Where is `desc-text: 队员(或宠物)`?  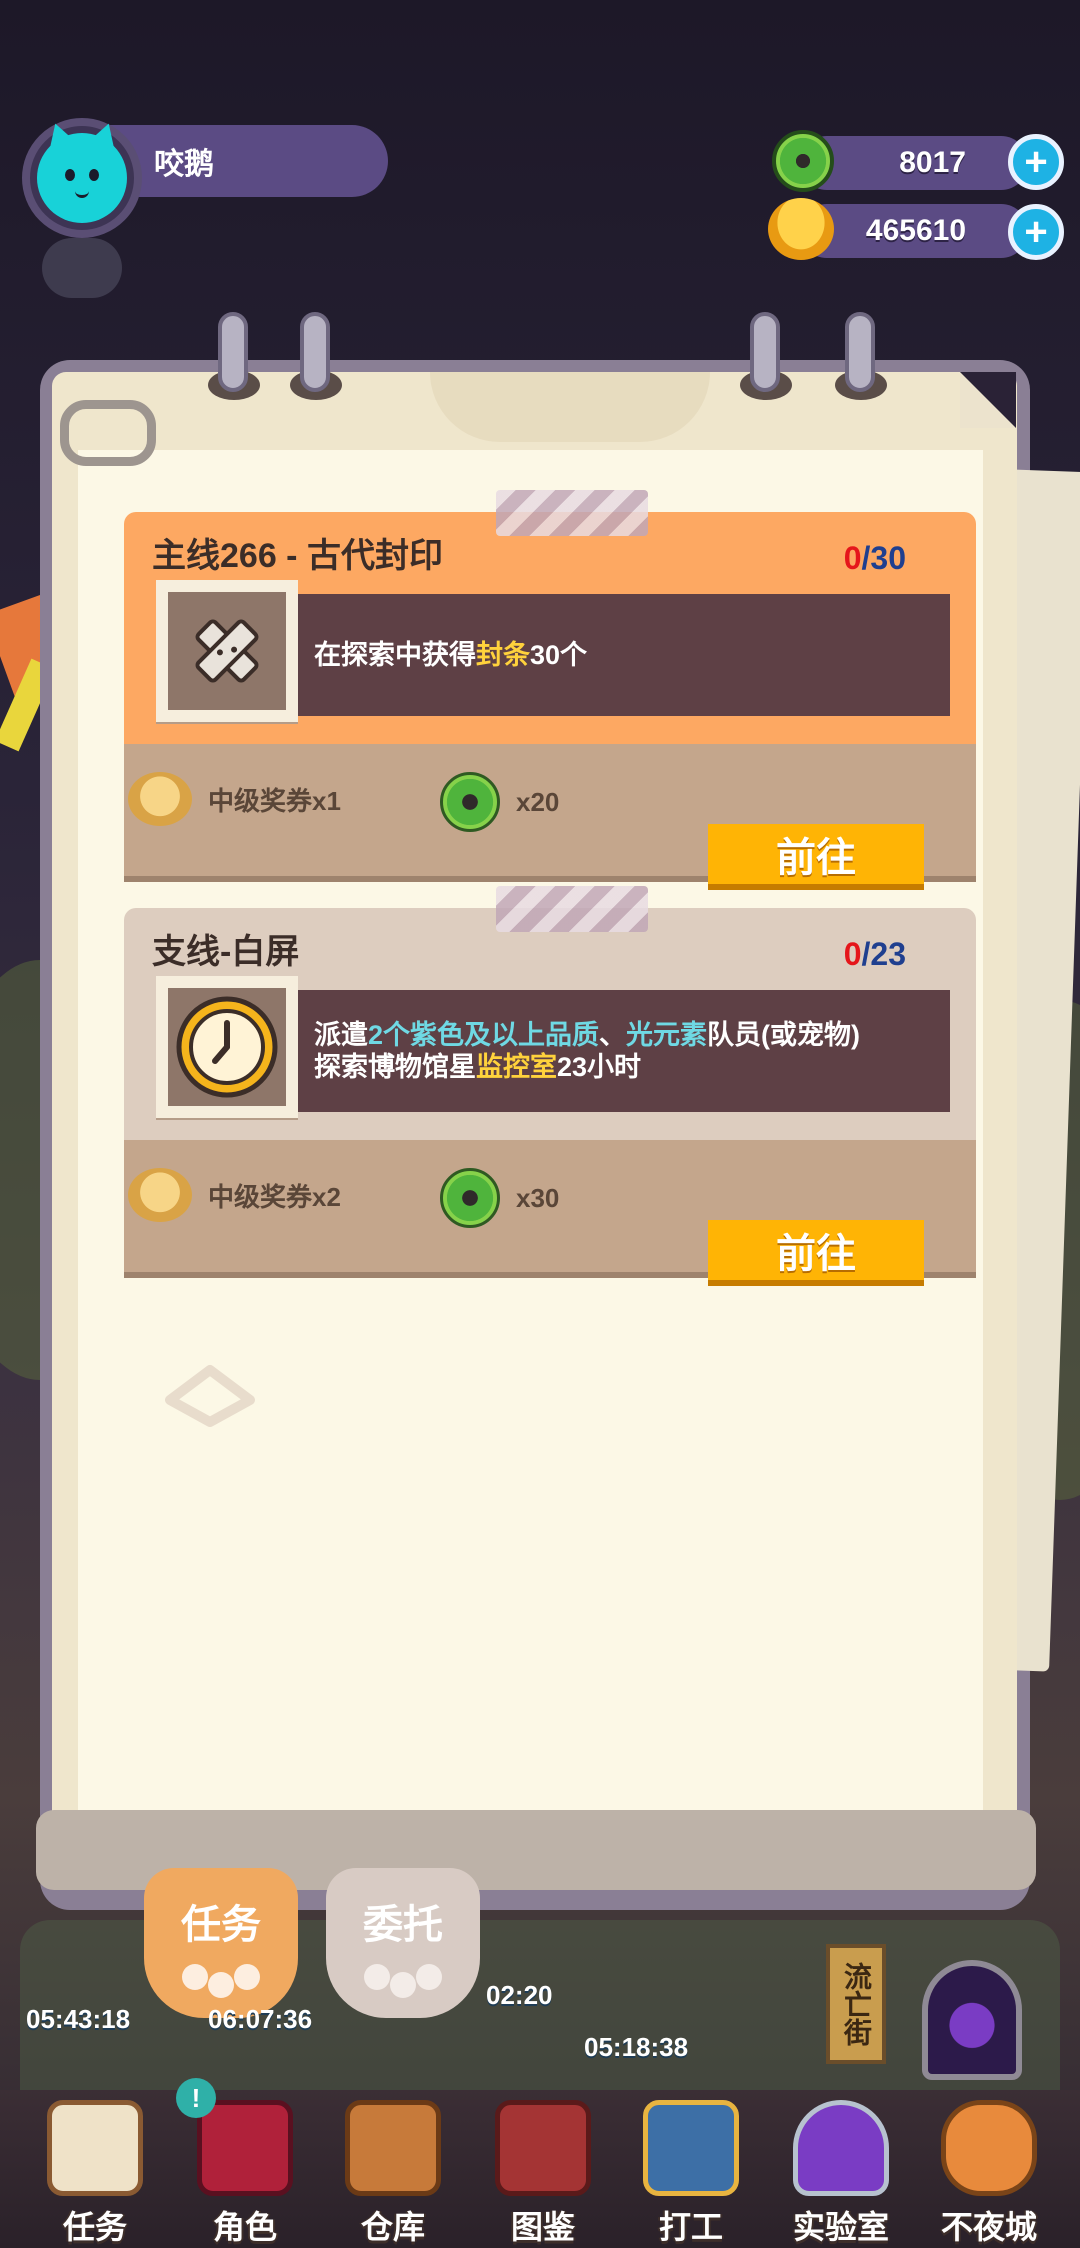
desc-text: 队员(或宠物) is located at coordinates (784, 1035).